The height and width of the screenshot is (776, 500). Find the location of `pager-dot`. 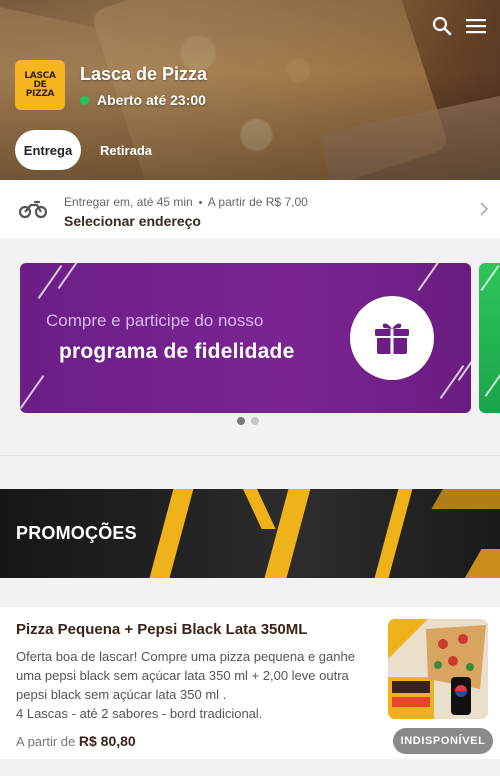

pager-dot is located at coordinates (255, 421).